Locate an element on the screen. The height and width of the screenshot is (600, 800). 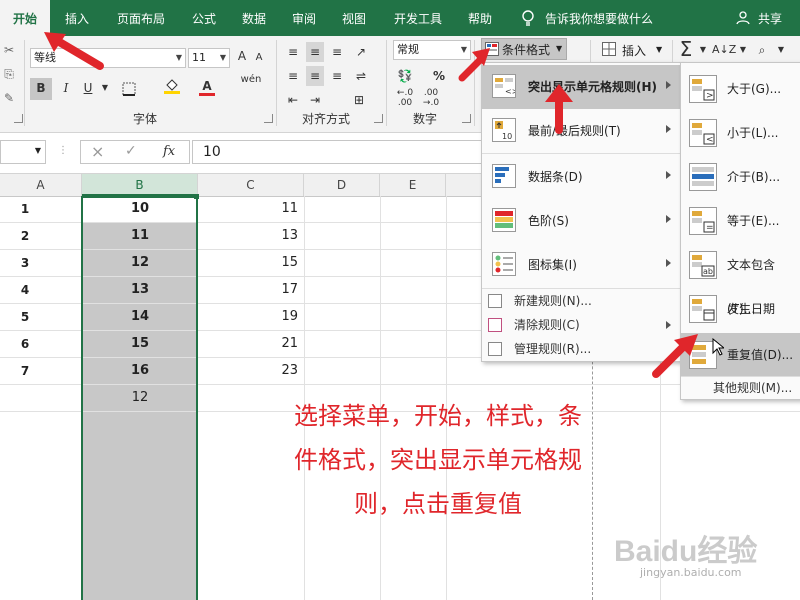
formula-input: 10 is located at coordinates (337, 152).